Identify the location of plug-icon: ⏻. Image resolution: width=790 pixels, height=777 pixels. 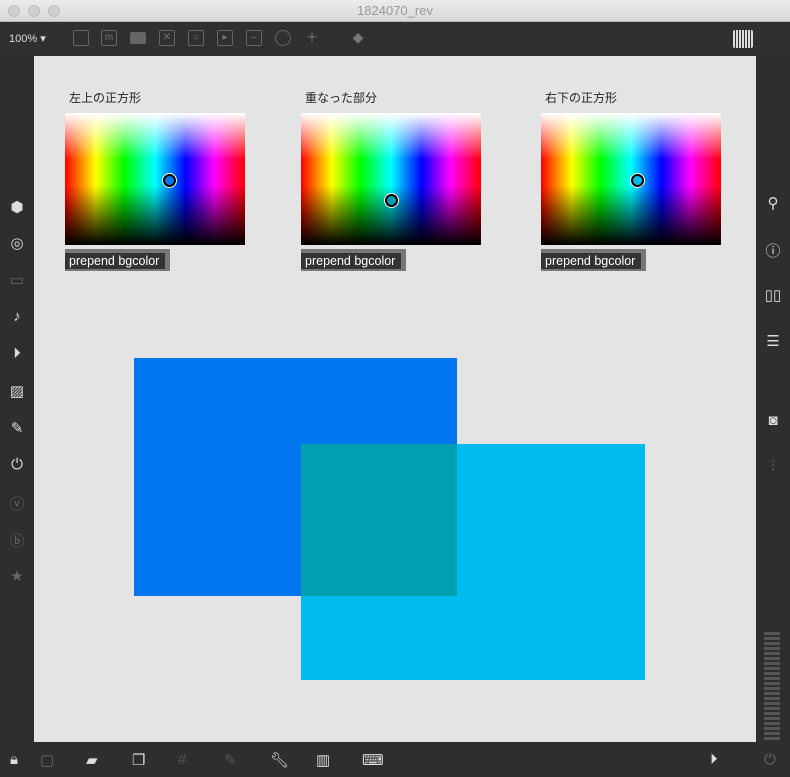
(17, 464).